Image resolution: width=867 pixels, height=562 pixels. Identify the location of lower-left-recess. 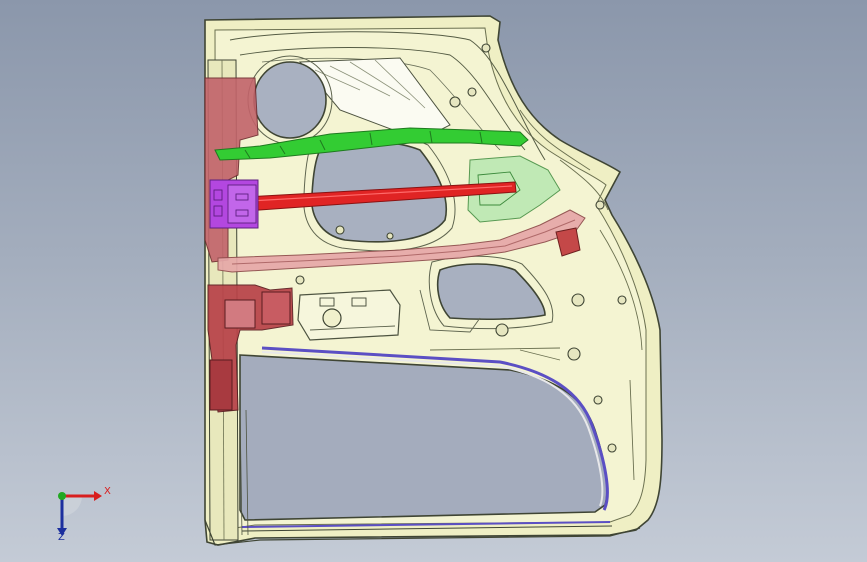
(349, 315).